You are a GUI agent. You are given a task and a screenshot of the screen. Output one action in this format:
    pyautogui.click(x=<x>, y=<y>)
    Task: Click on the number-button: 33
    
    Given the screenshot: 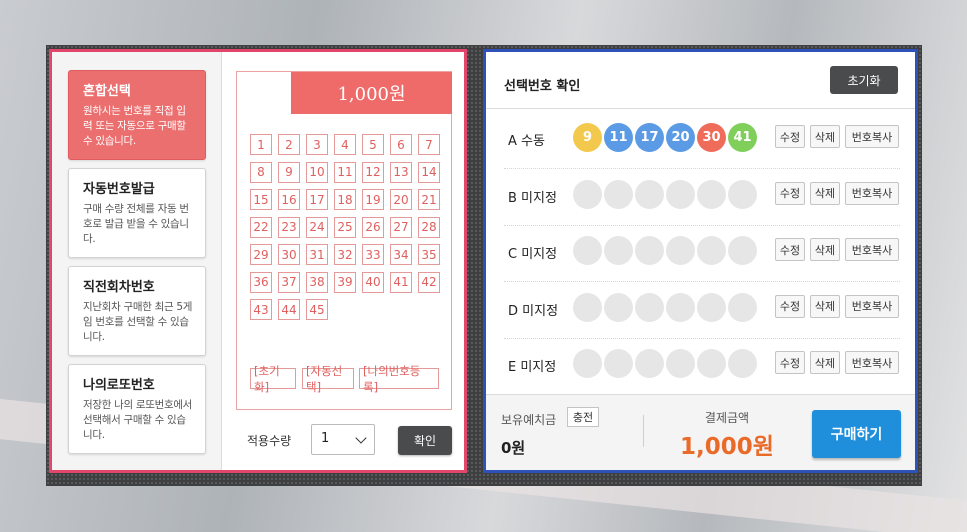 What is the action you would take?
    pyautogui.click(x=373, y=254)
    